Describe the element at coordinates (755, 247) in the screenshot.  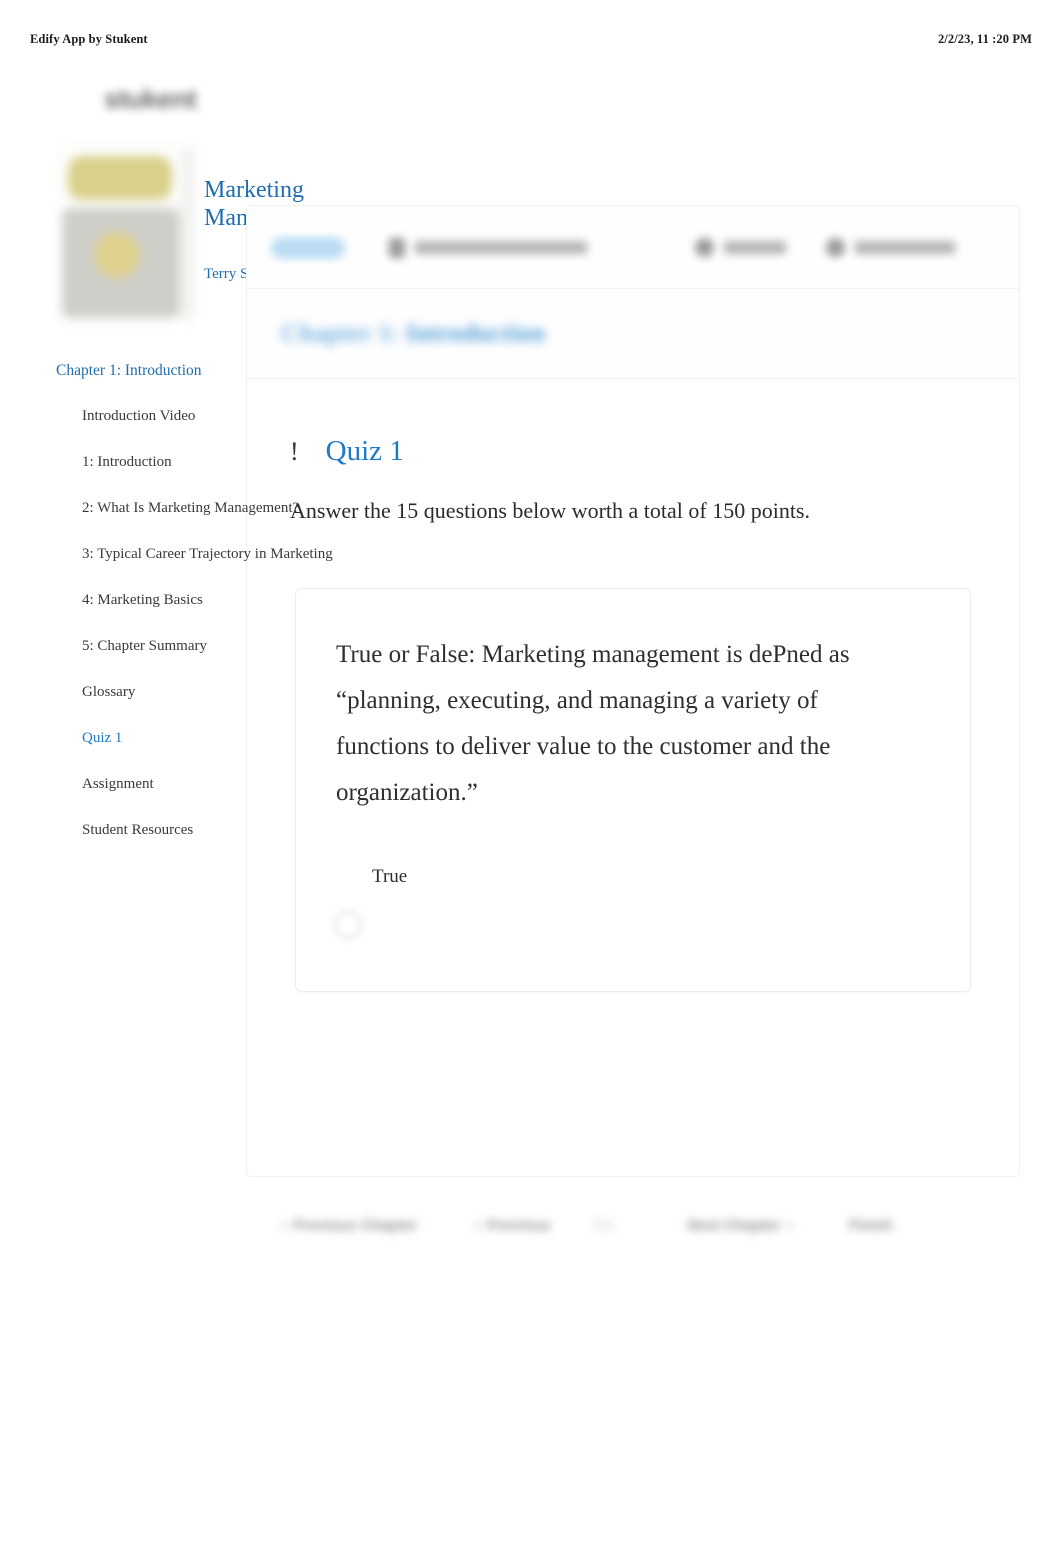
I see `nav-item-grades-label` at that location.